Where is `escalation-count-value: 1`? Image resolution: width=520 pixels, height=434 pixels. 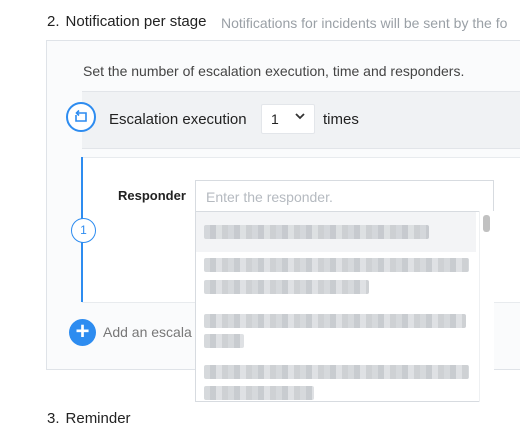
escalation-count-value: 1 is located at coordinates (275, 119).